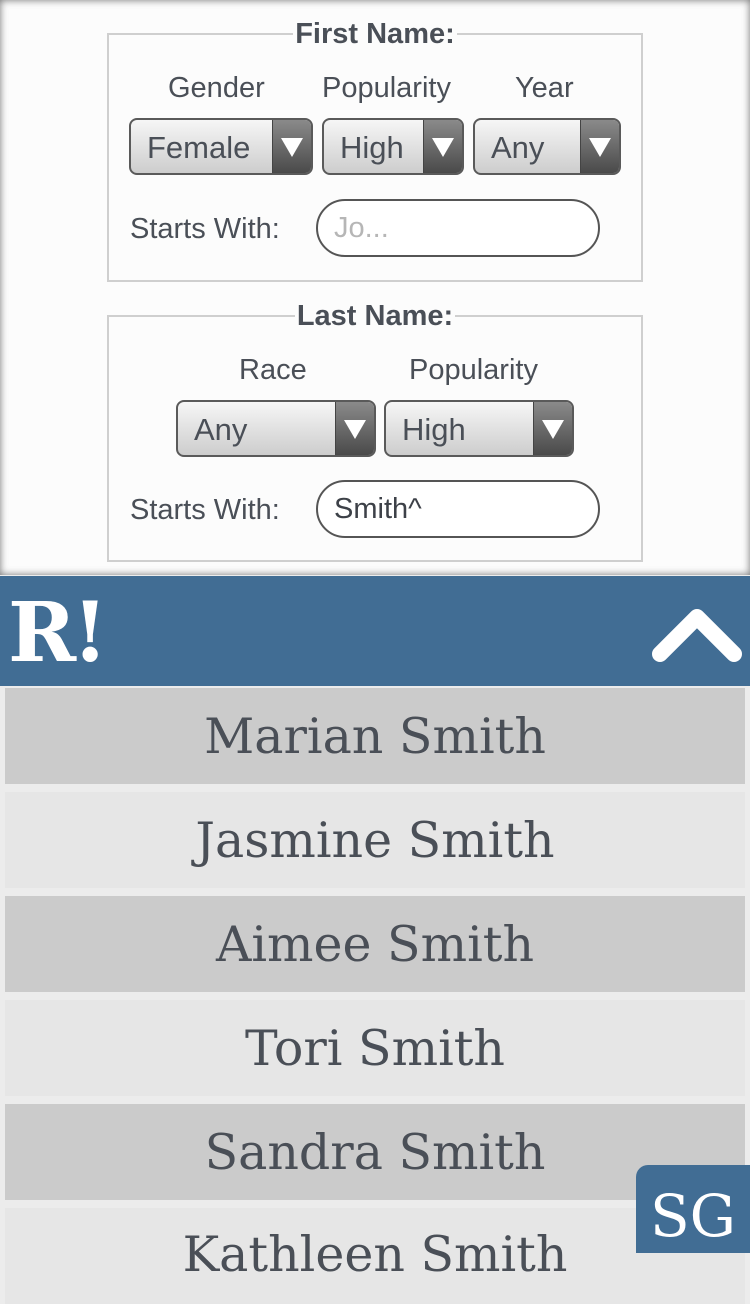 The width and height of the screenshot is (750, 1304). Describe the element at coordinates (375, 736) in the screenshot. I see `result-item: Marian Smith` at that location.